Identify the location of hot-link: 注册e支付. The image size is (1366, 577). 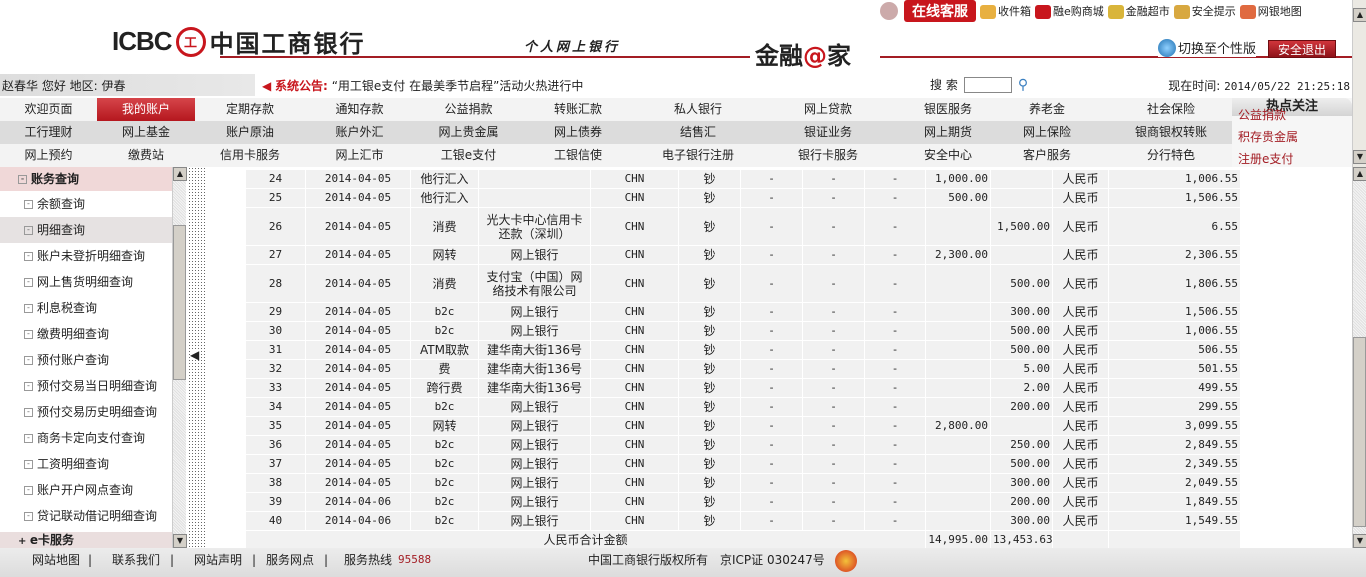
(1292, 157).